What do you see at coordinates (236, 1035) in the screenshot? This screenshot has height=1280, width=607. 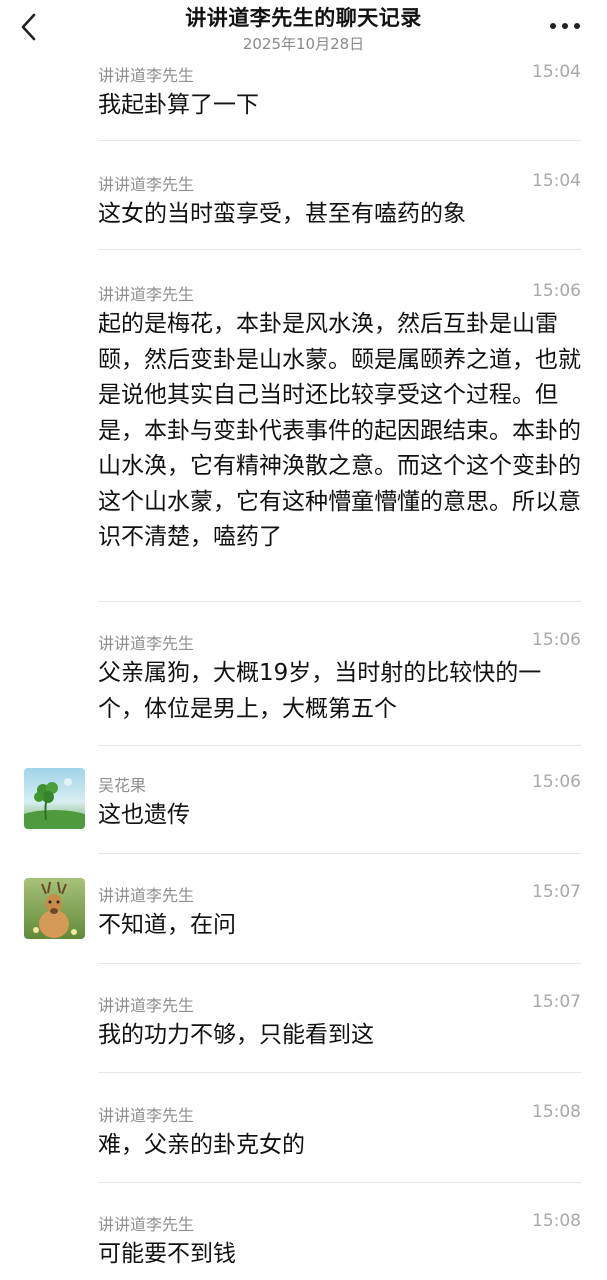 I see `message-text: 我的功力不够，只能看到这` at bounding box center [236, 1035].